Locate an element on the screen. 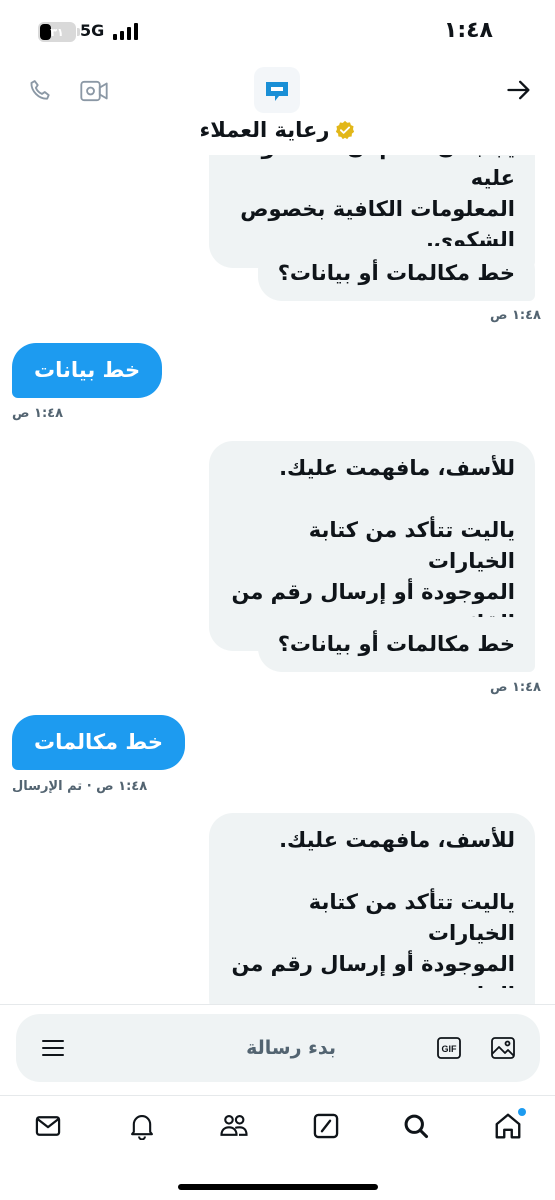  contact-name-row: رعاية العملاء is located at coordinates (277, 131).